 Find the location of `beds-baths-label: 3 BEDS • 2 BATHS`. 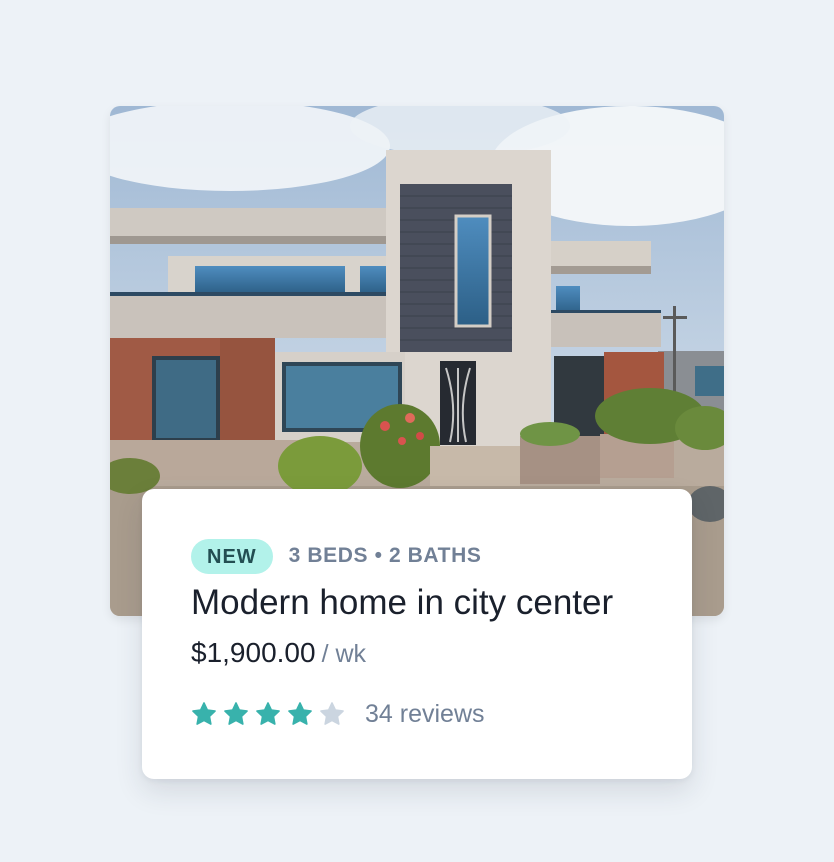

beds-baths-label: 3 BEDS • 2 BATHS is located at coordinates (385, 555).